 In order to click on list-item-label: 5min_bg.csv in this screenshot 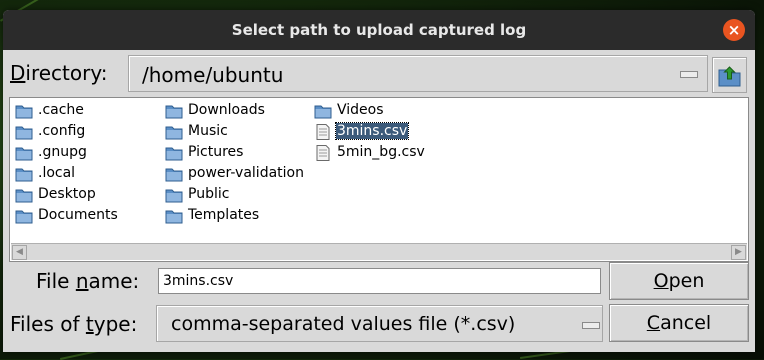, I will do `click(381, 152)`.